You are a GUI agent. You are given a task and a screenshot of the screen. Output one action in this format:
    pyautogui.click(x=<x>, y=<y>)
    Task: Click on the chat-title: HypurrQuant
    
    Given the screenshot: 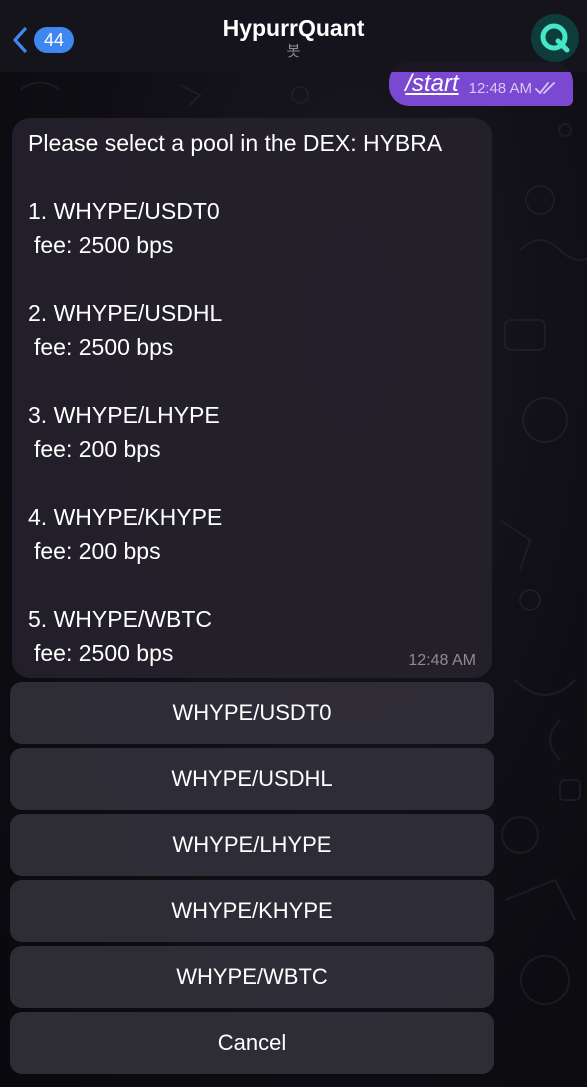 What is the action you would take?
    pyautogui.click(x=293, y=28)
    